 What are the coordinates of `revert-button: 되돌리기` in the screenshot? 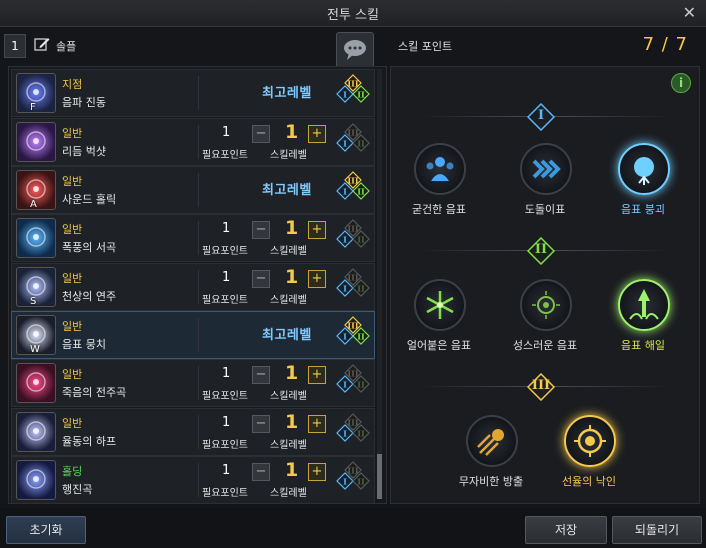 It's located at (657, 530).